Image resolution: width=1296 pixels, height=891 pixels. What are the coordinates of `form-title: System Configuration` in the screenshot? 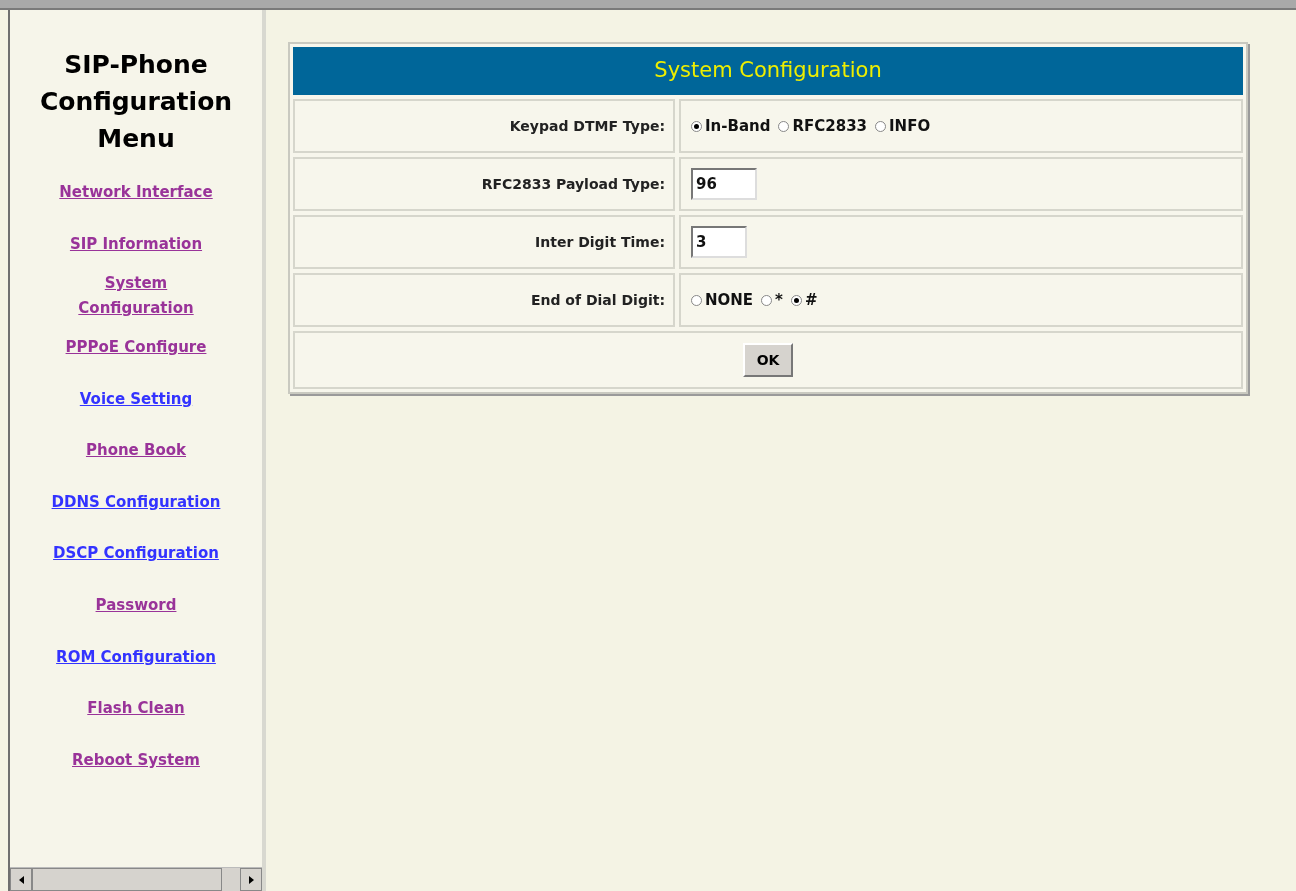 It's located at (768, 71).